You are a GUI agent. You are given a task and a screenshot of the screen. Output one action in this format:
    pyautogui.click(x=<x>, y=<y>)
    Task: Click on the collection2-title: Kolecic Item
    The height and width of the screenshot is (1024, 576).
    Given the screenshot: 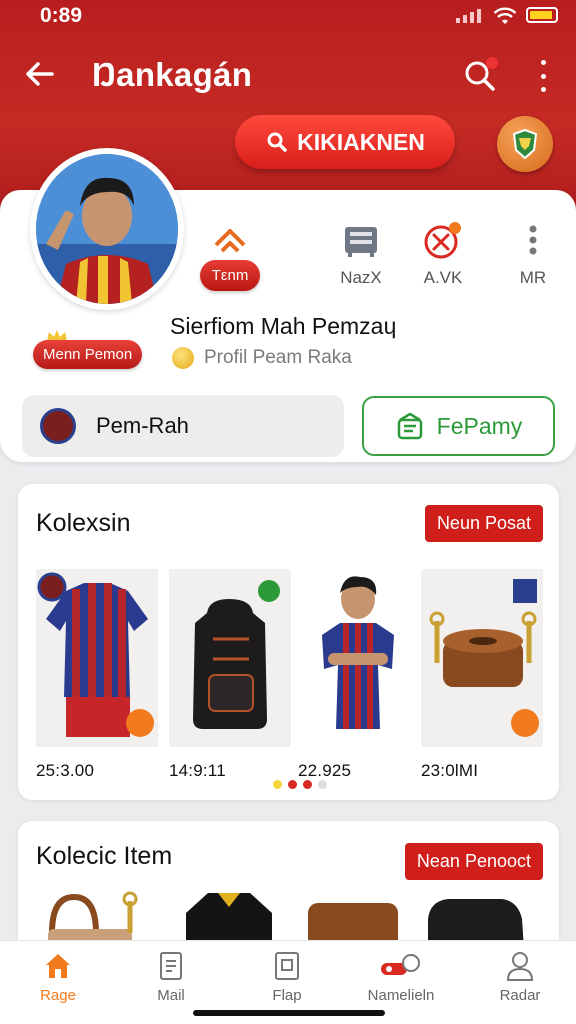 What is the action you would take?
    pyautogui.click(x=104, y=856)
    